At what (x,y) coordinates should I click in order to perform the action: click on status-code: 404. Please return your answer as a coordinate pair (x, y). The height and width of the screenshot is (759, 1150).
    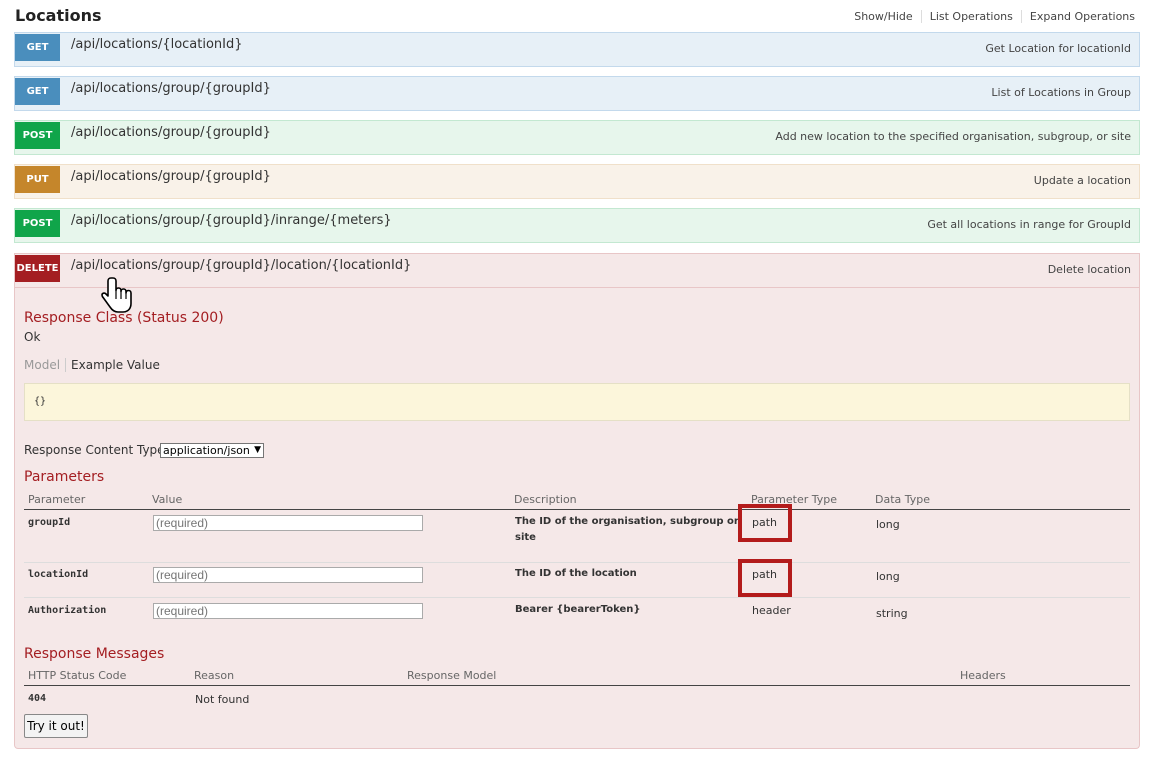
    Looking at the image, I should click on (37, 698).